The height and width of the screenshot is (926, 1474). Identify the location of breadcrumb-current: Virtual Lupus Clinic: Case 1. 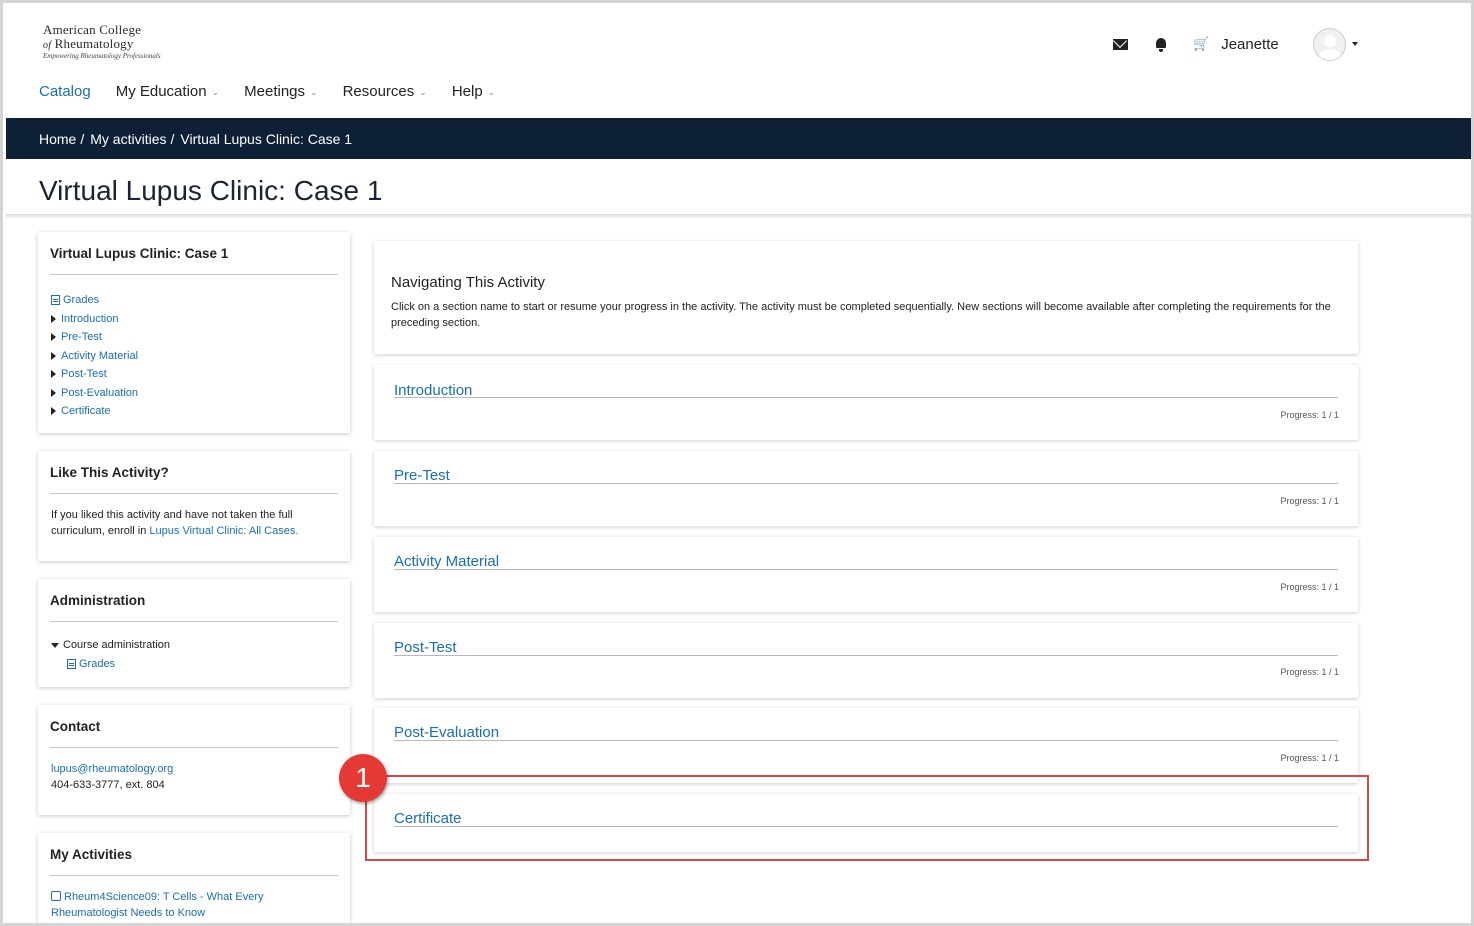
(266, 138).